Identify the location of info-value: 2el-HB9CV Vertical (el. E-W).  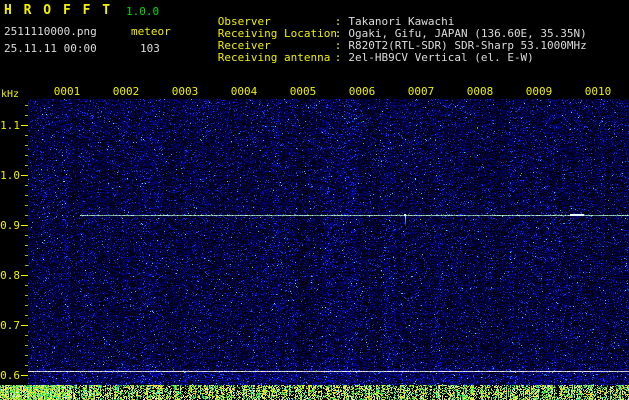
(441, 57).